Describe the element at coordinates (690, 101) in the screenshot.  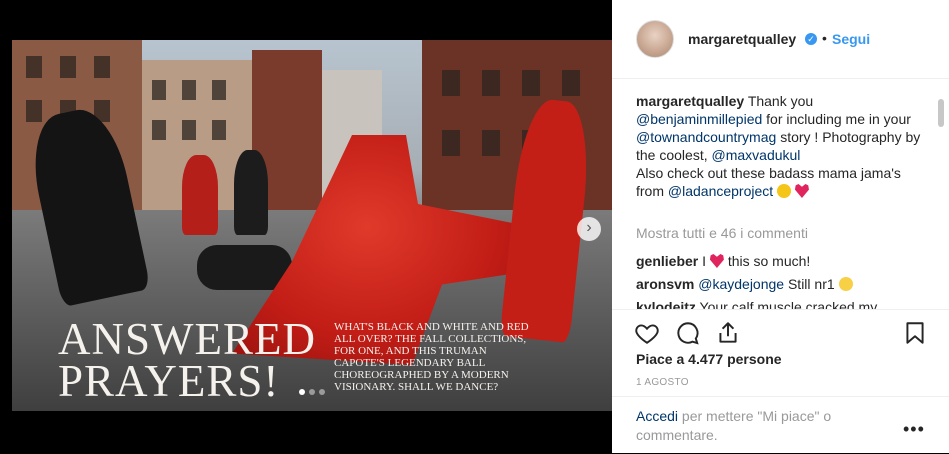
I see `caption-username: margaretqualley` at that location.